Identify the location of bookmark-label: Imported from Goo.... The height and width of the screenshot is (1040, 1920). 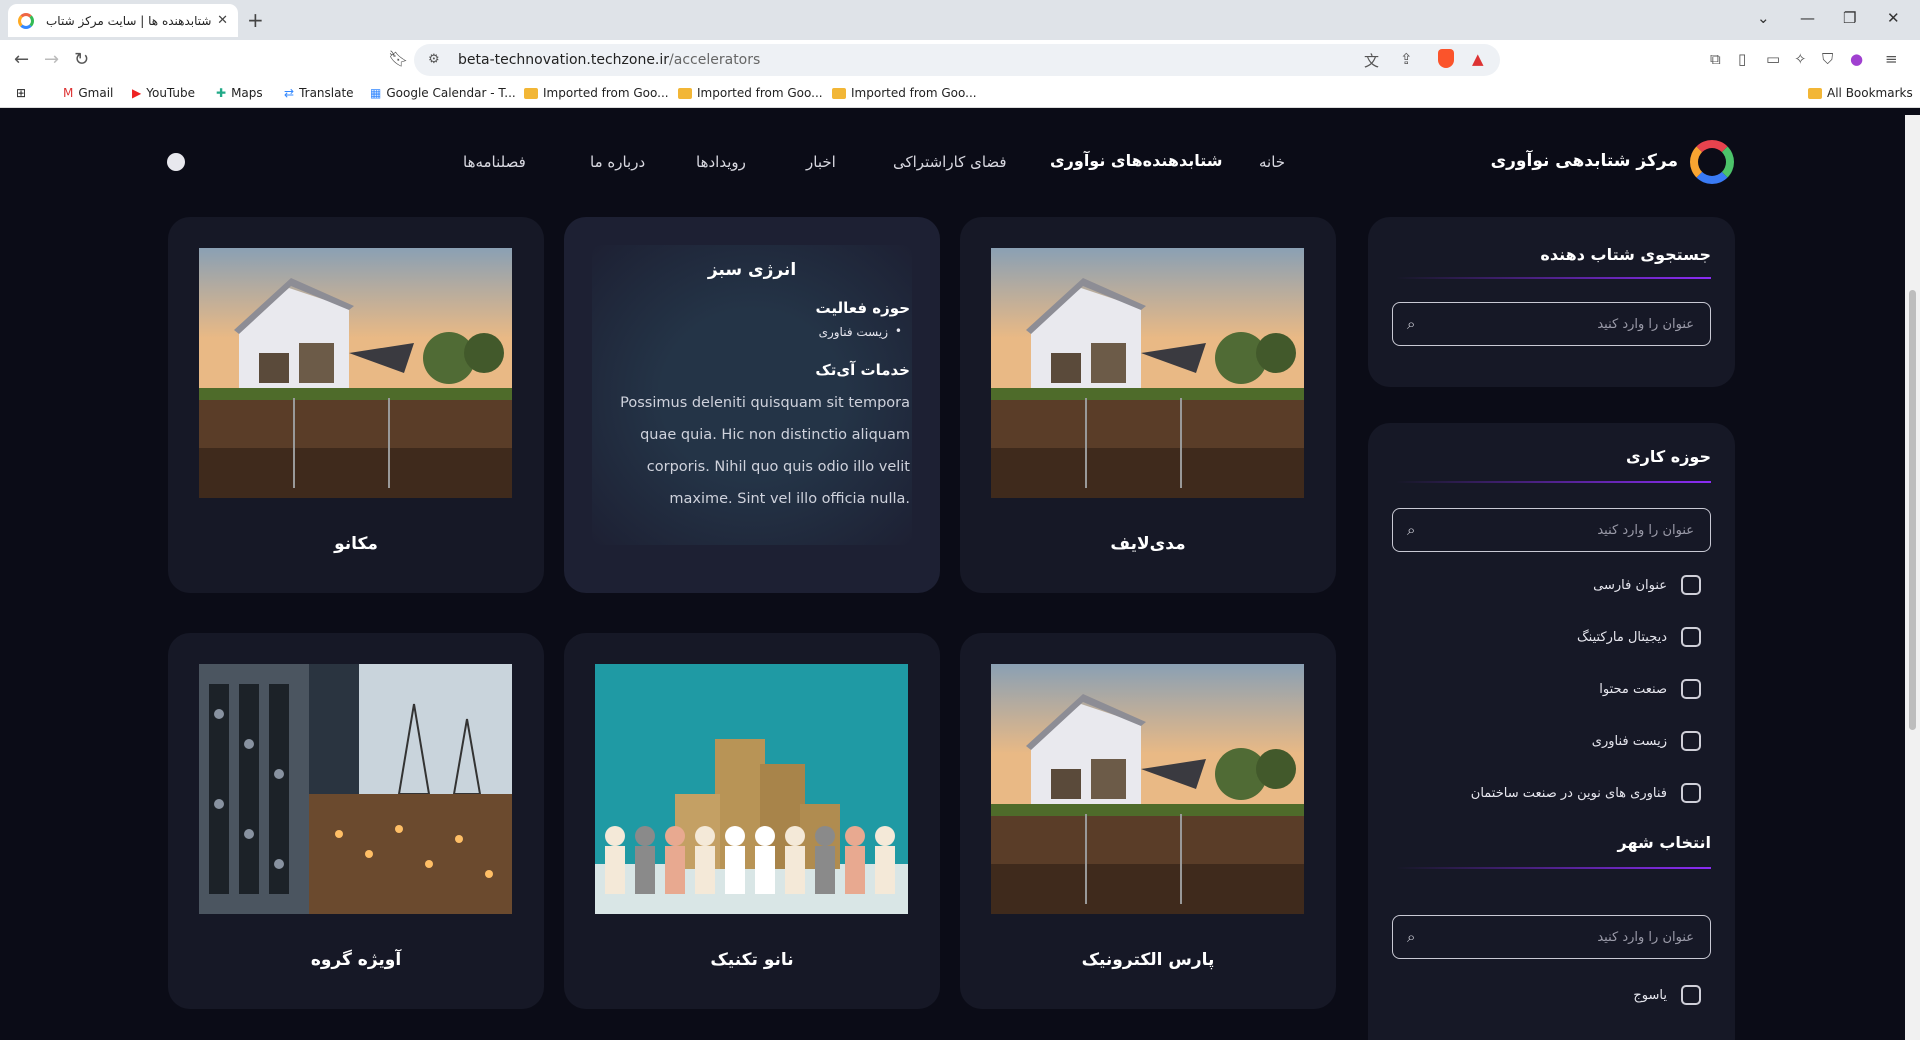
(760, 93).